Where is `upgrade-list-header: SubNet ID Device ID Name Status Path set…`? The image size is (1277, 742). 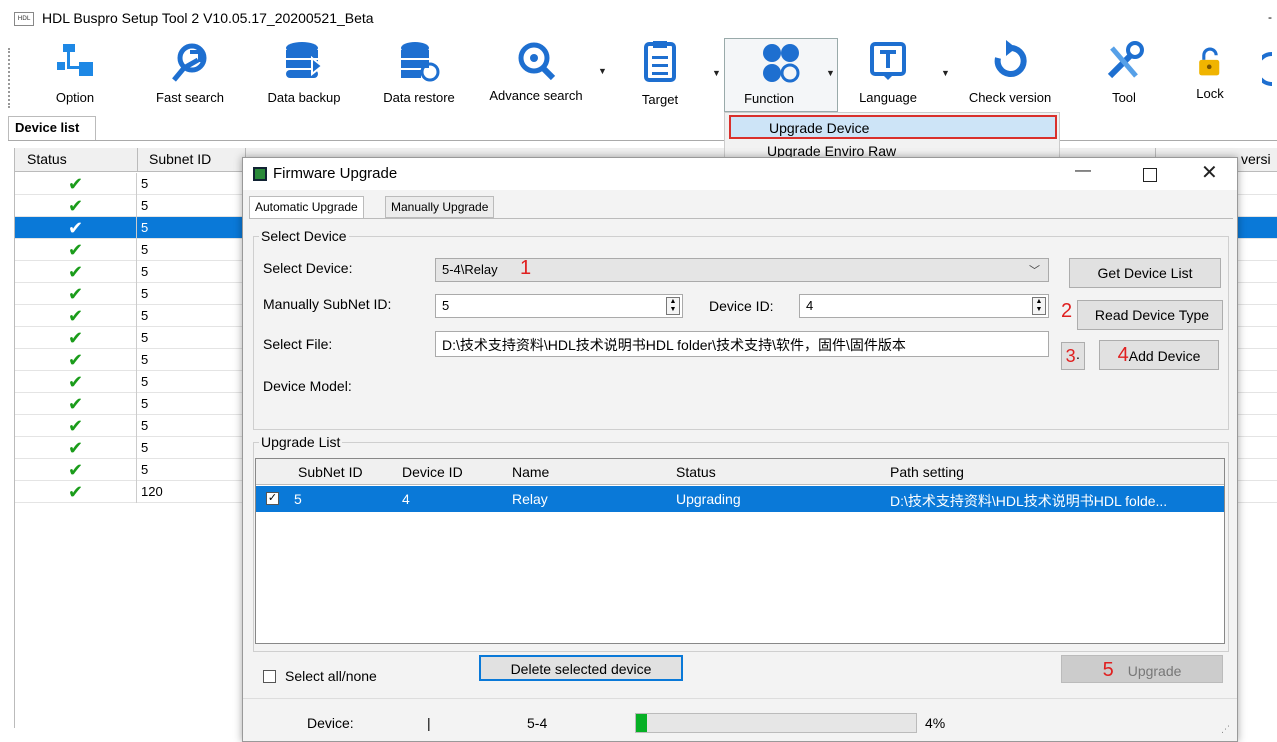
upgrade-list-header: SubNet ID Device ID Name Status Path set… is located at coordinates (740, 472).